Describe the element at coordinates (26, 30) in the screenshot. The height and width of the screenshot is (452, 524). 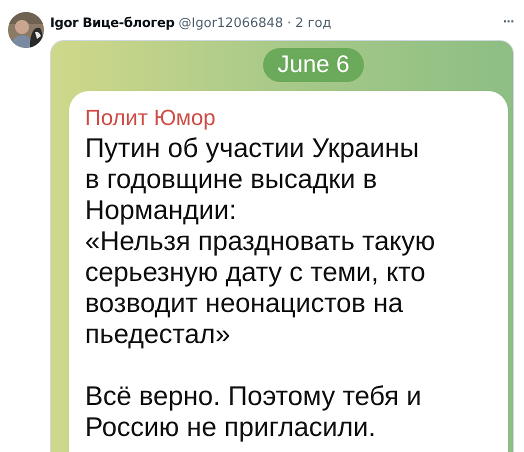
I see `avatar-icon` at that location.